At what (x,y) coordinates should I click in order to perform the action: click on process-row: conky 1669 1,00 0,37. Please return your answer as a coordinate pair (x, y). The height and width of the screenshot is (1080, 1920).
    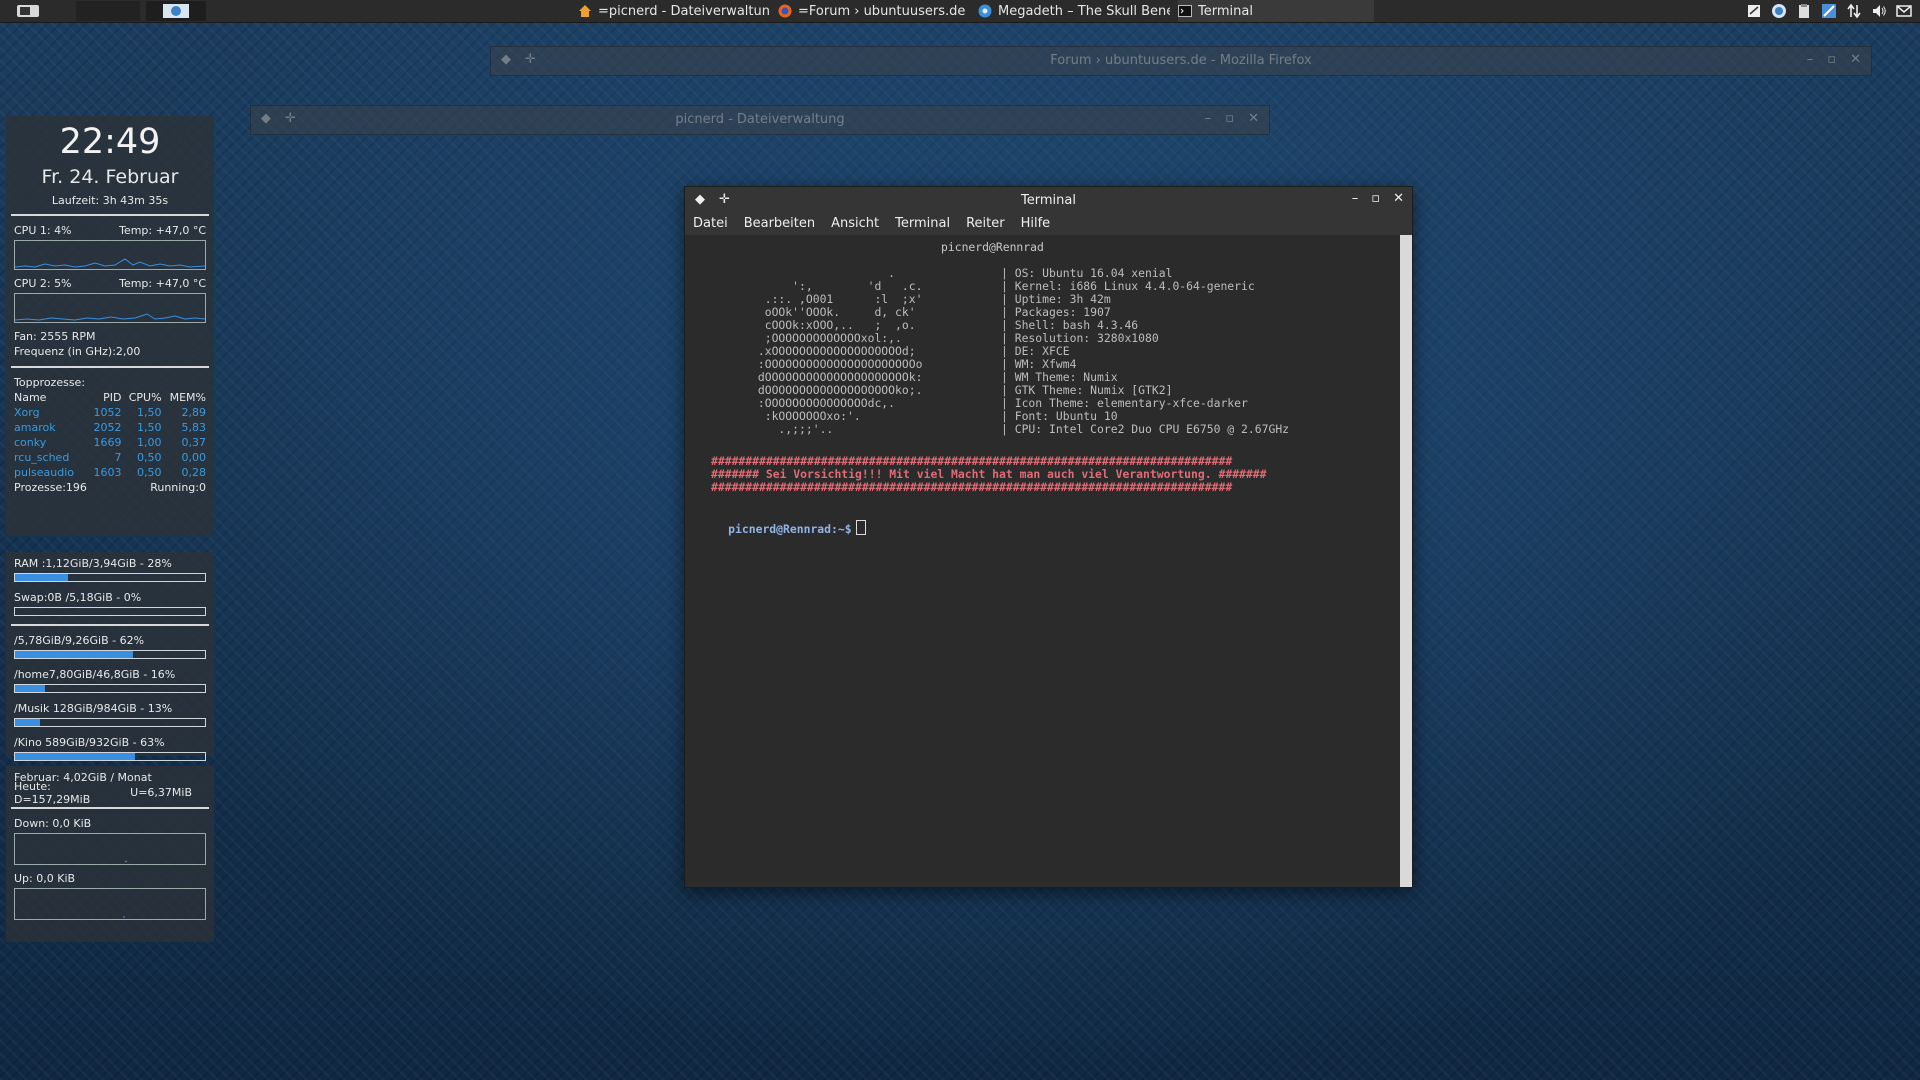
    Looking at the image, I should click on (110, 442).